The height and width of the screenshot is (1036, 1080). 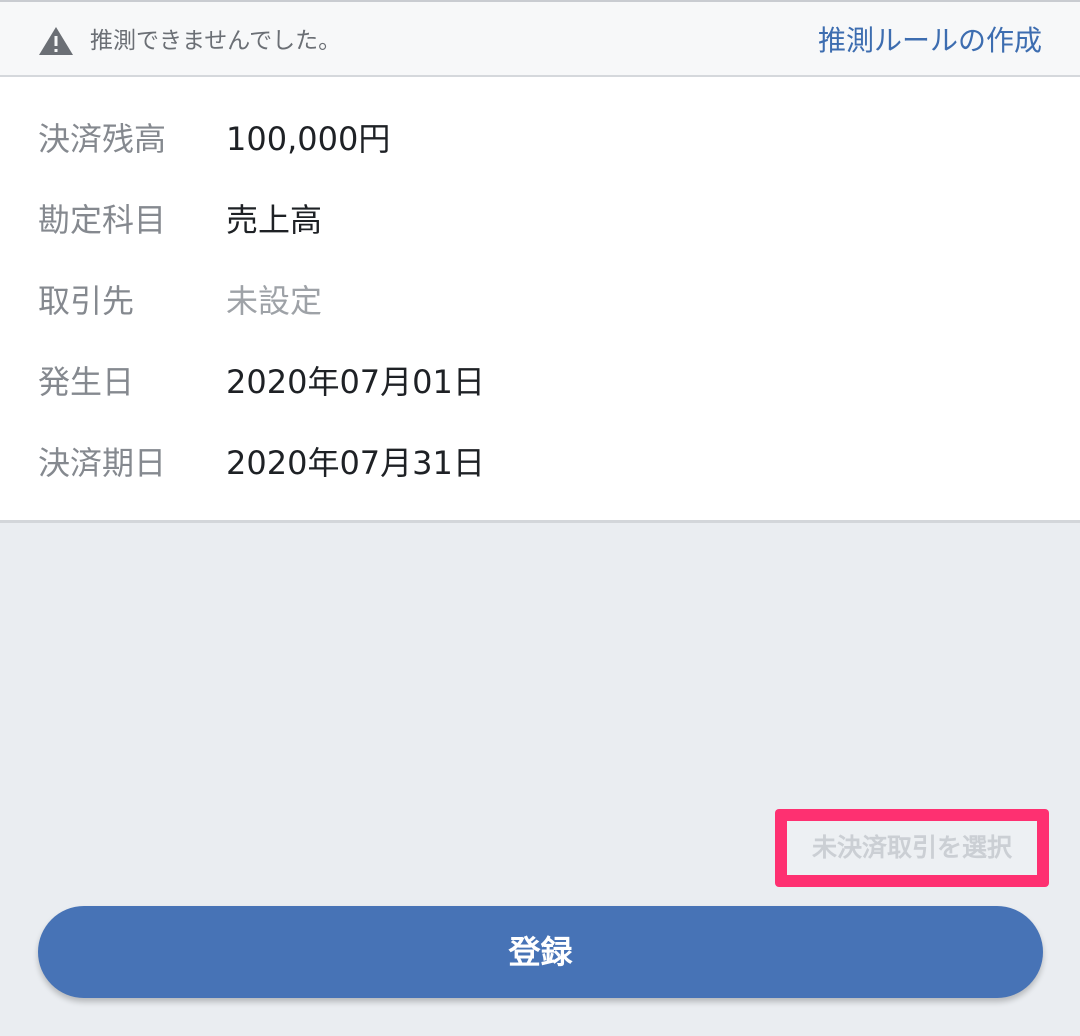 What do you see at coordinates (540, 382) in the screenshot?
I see `detail-row-issue-date: 発生日 2020年07月01日` at bounding box center [540, 382].